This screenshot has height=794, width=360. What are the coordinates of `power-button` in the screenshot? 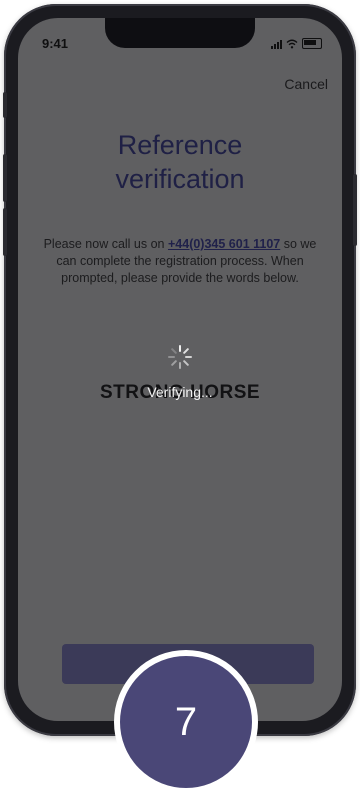 It's located at (355, 210).